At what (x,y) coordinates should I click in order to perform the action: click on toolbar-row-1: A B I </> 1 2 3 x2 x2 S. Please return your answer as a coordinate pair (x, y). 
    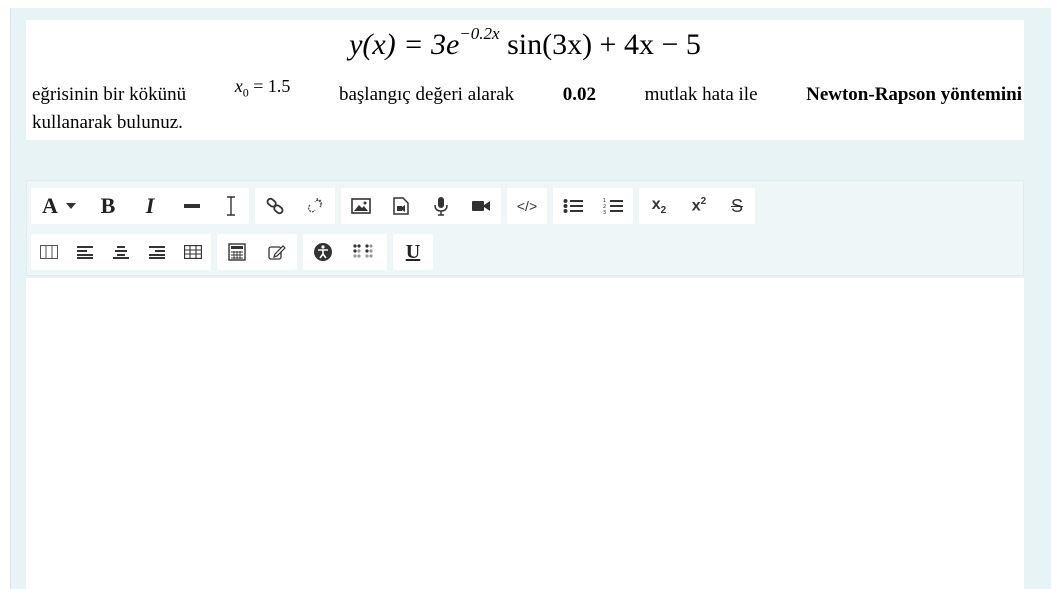
    Looking at the image, I should click on (396, 206).